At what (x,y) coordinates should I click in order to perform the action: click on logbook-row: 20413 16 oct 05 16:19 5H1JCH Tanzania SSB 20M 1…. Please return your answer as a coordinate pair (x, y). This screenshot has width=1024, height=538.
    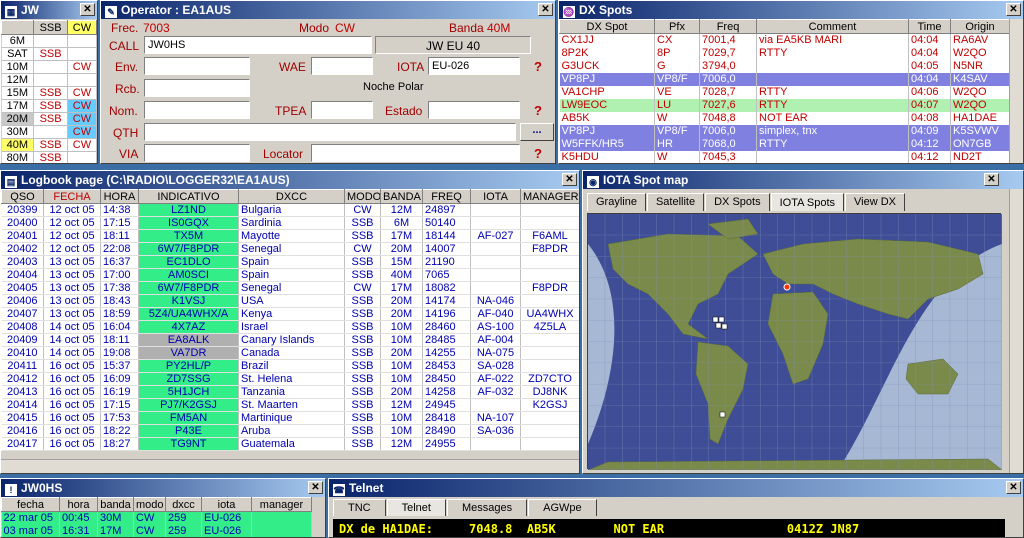
    Looking at the image, I should click on (290, 392).